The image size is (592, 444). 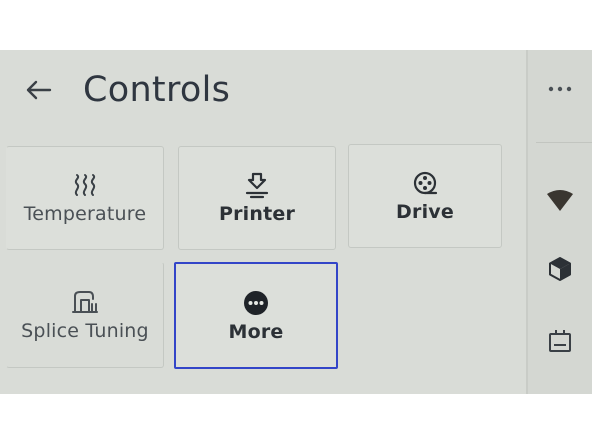 I want to click on drive-label: Drive, so click(x=425, y=212).